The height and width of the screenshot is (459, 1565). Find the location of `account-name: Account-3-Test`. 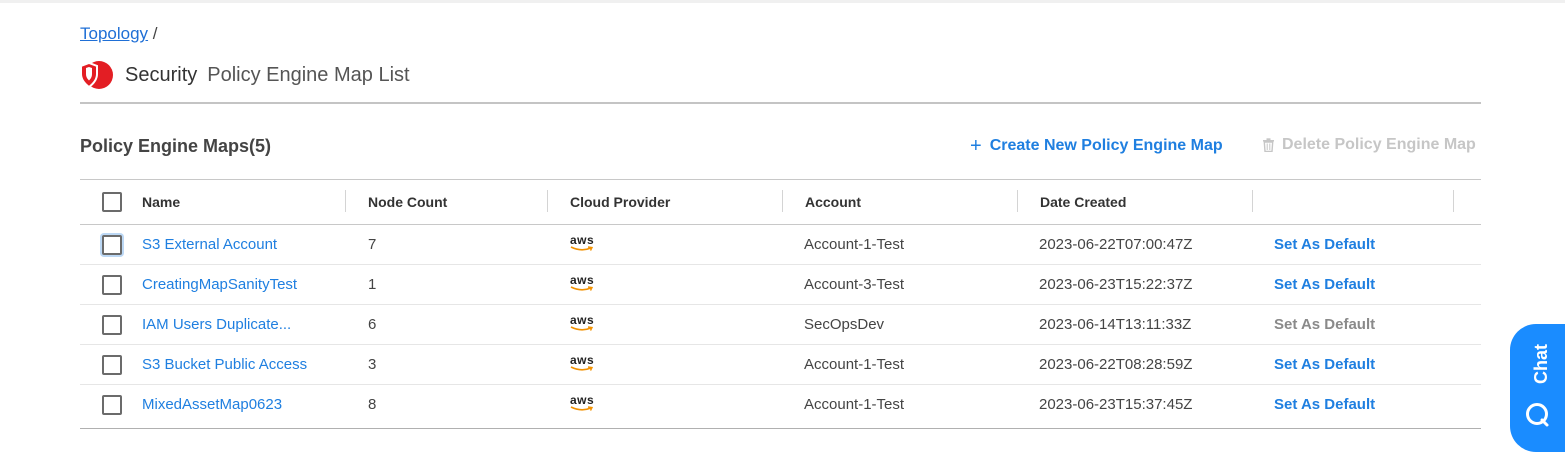

account-name: Account-3-Test is located at coordinates (854, 284).